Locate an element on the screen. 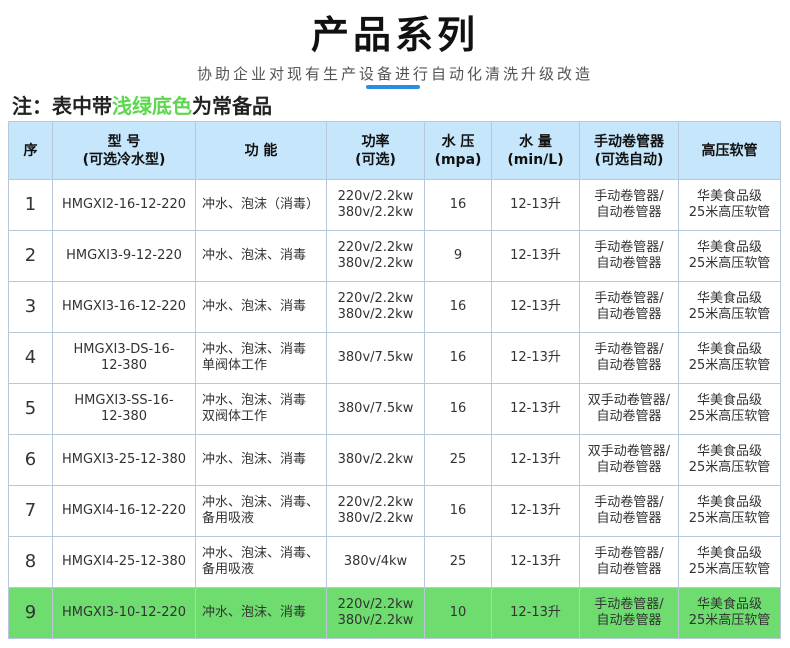  cell-index-text: 3 is located at coordinates (30, 306).